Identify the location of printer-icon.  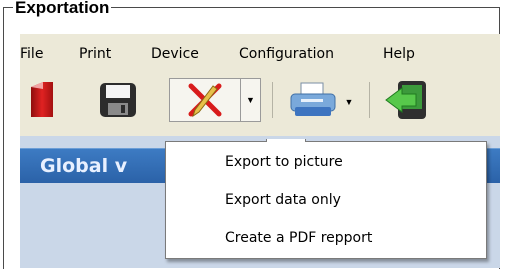
(313, 99).